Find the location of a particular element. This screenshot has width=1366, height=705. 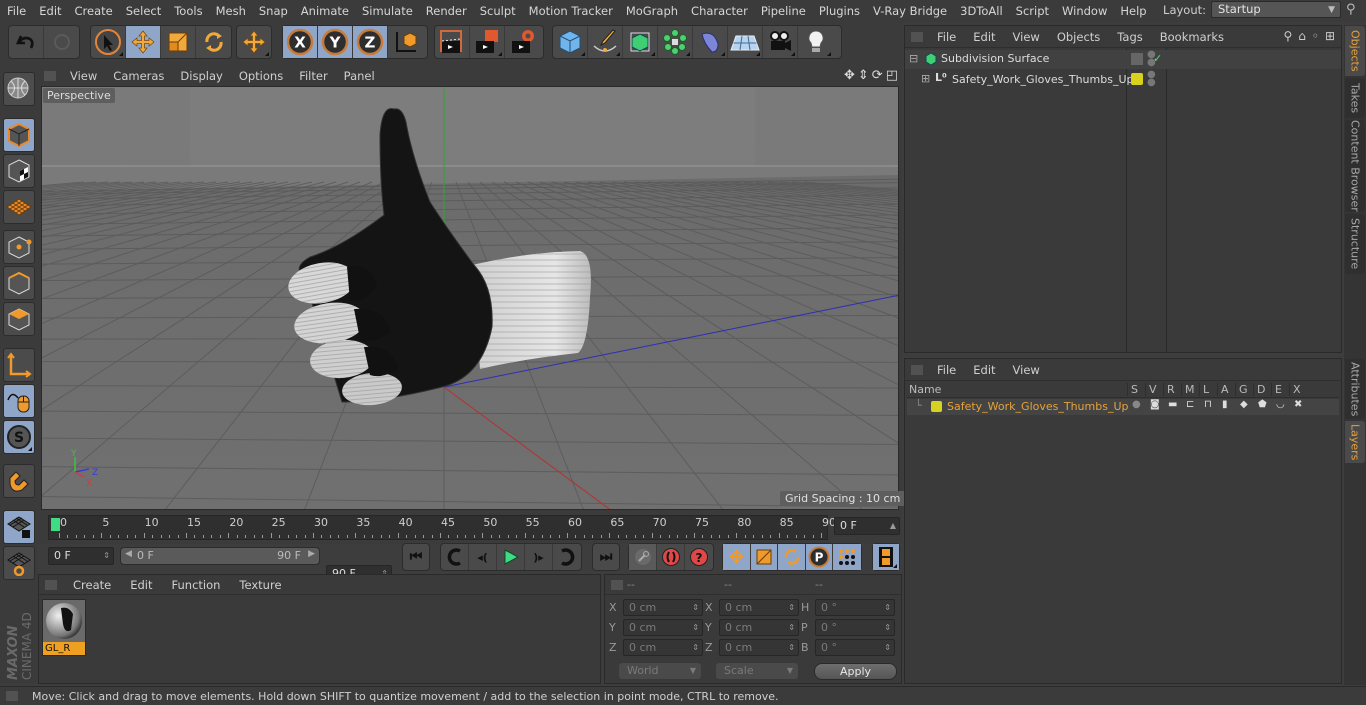

model-mode-button is located at coordinates (19, 135).